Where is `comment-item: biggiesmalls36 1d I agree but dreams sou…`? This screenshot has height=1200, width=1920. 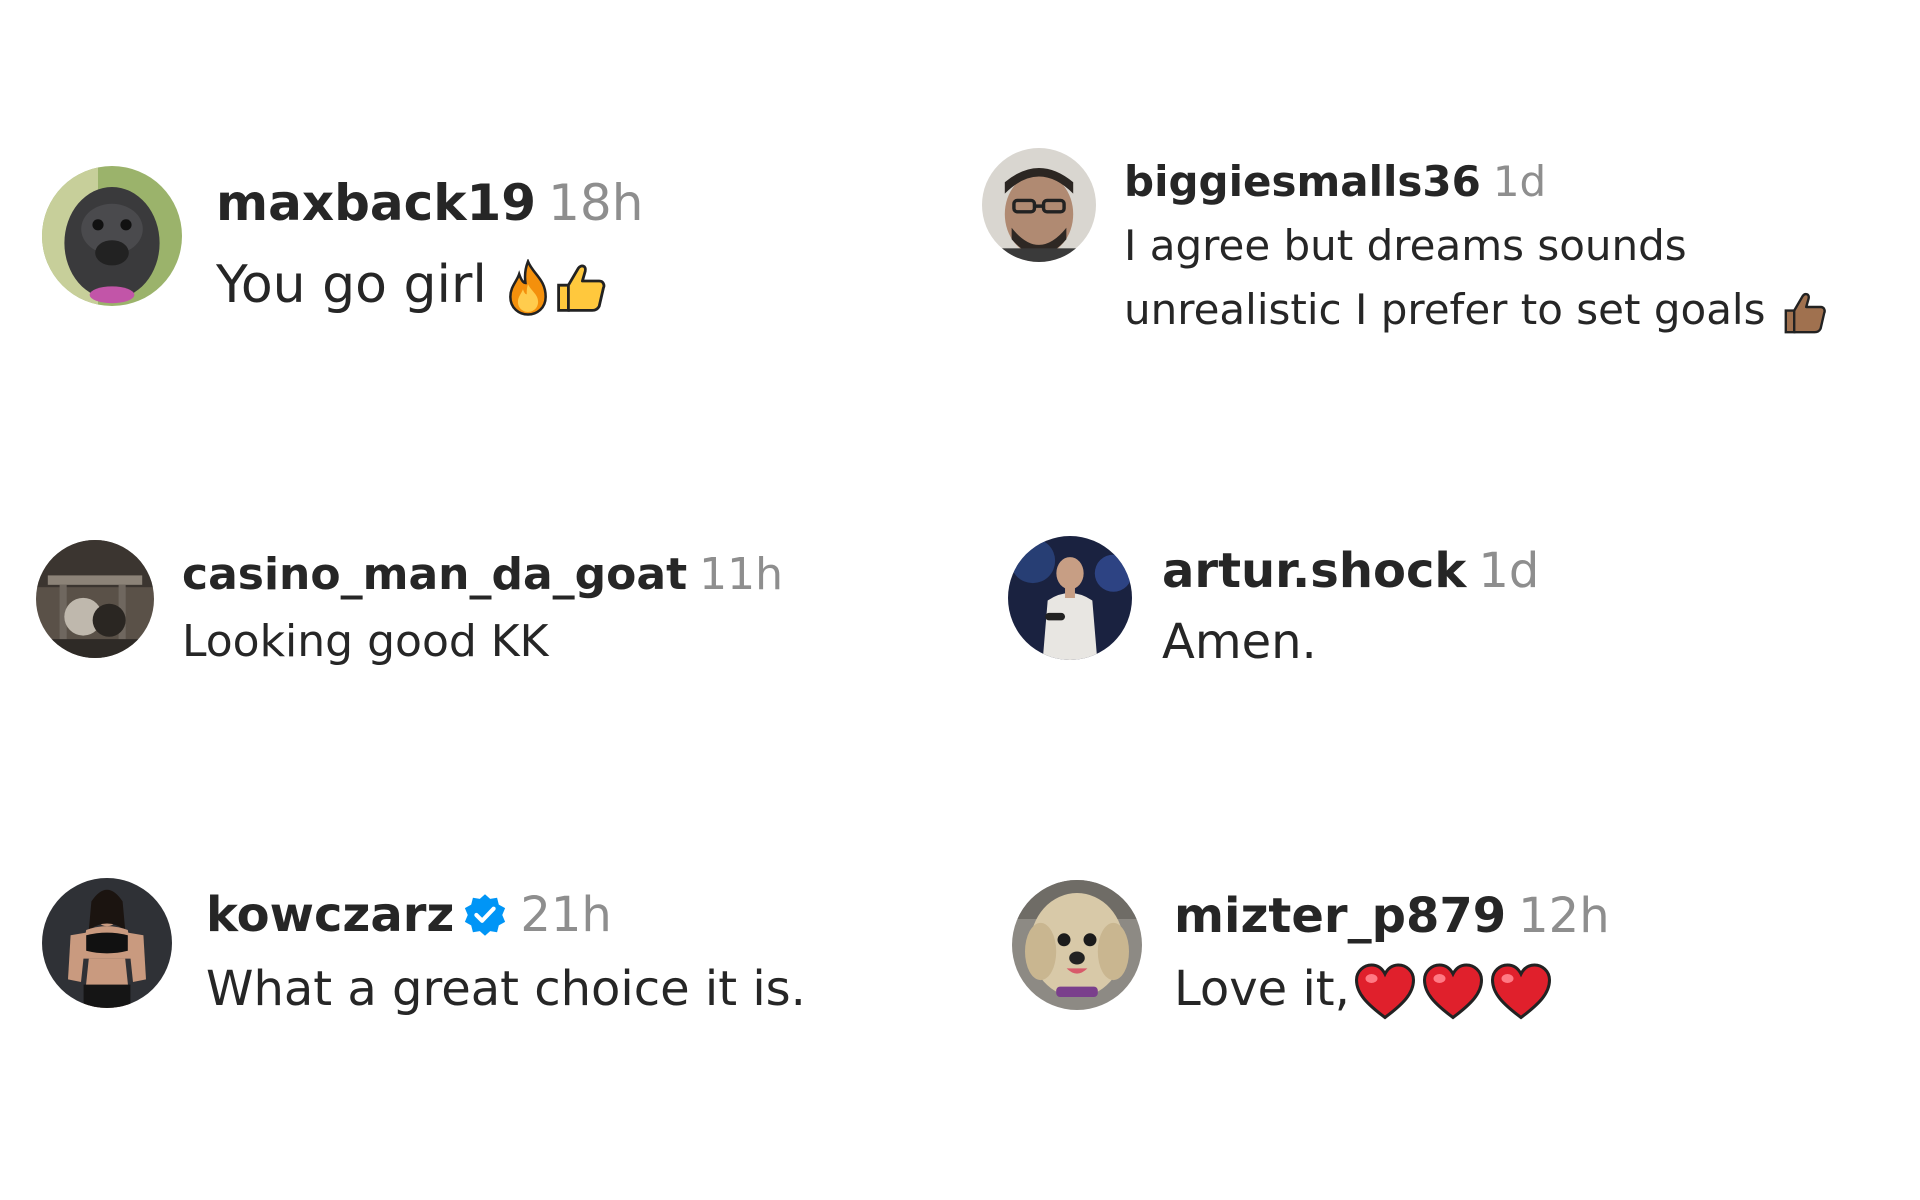
comment-item: biggiesmalls36 1d I agree but dreams sou… is located at coordinates (1433, 245).